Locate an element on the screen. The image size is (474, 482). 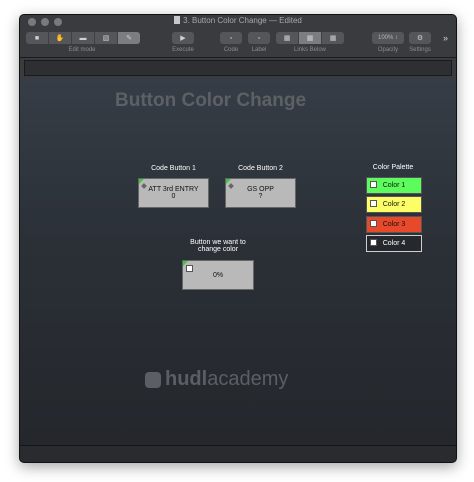
execute-icon: ▶ is located at coordinates (183, 38).